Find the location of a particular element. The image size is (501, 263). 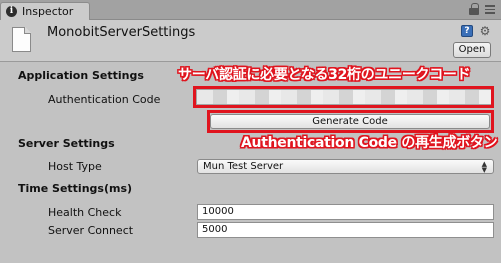

time-settings-heading: Time Settings(ms) is located at coordinates (75, 188).